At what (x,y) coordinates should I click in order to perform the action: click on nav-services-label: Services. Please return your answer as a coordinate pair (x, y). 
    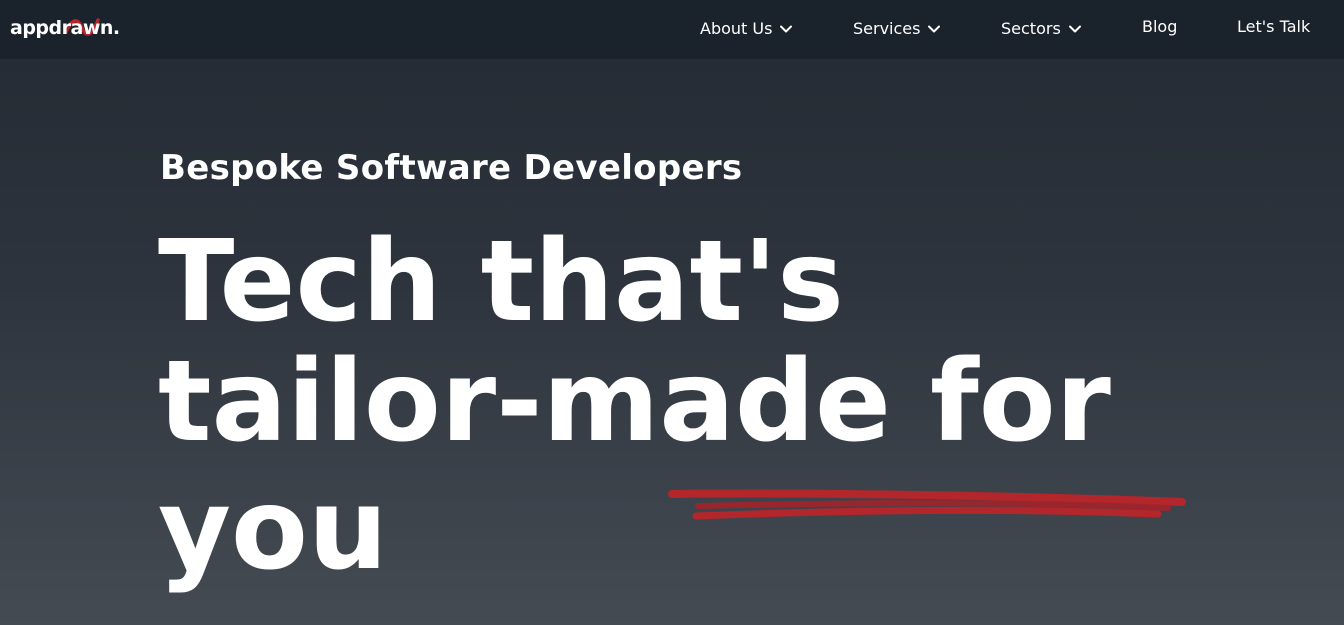
    Looking at the image, I should click on (887, 28).